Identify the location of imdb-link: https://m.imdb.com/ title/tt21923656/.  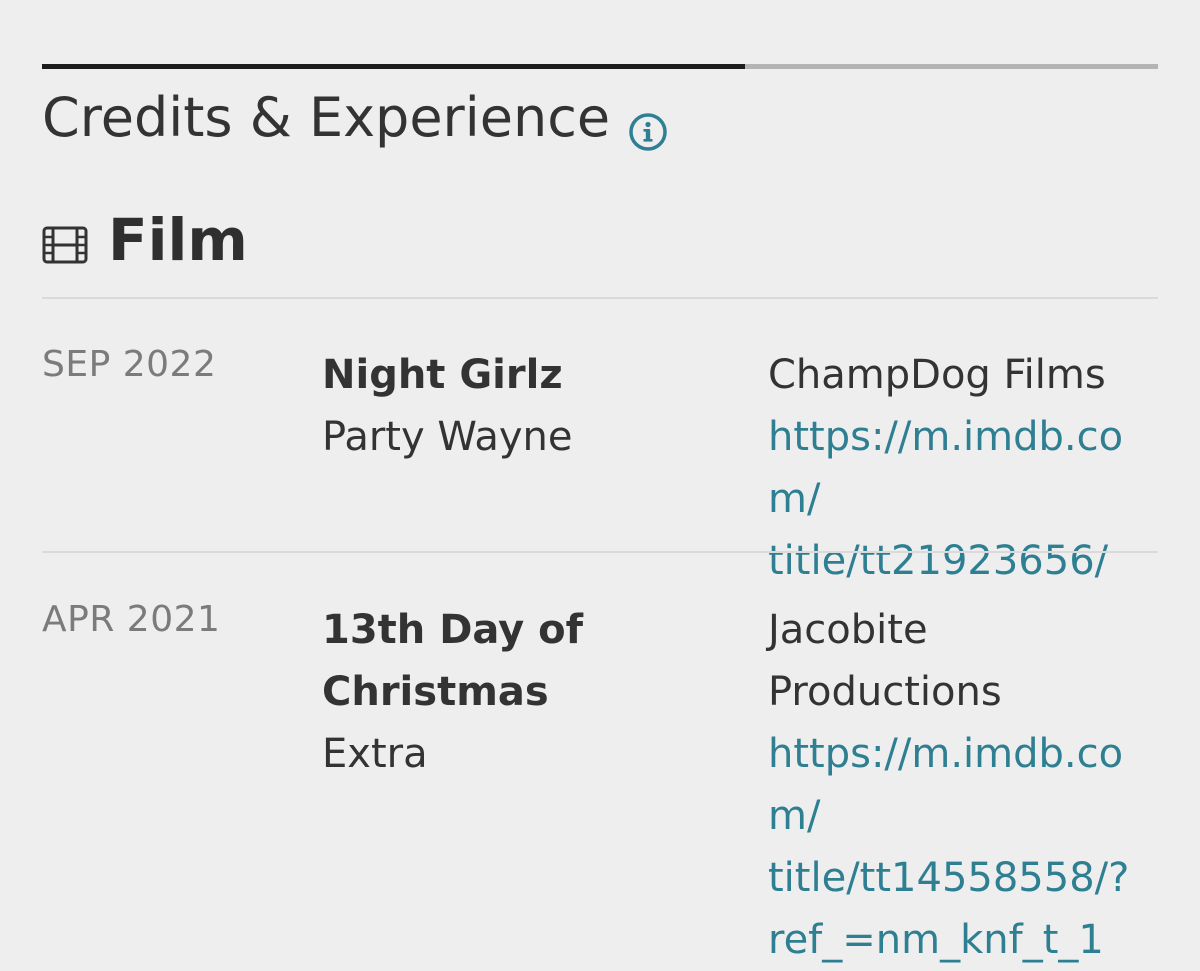
(963, 499).